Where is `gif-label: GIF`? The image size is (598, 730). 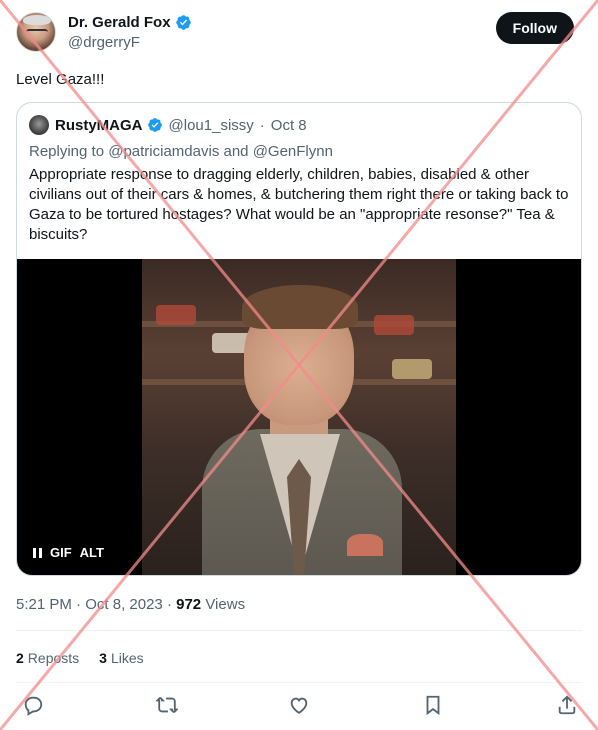
gif-label: GIF is located at coordinates (61, 552).